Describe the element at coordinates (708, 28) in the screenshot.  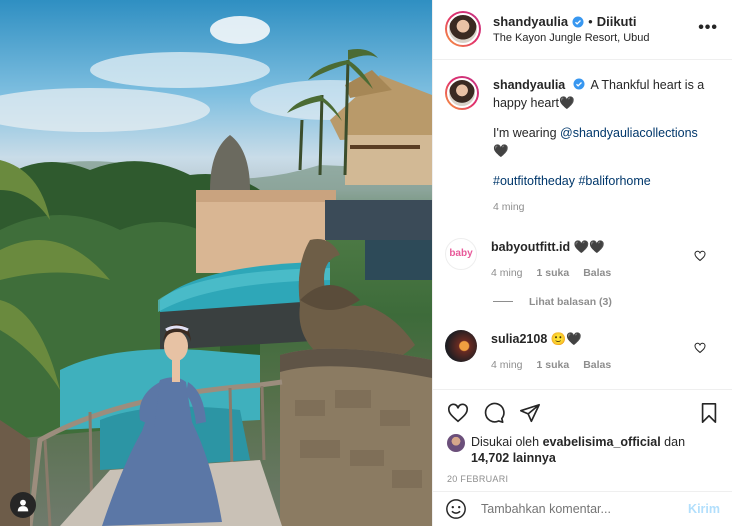
I see `more-options-icon: •••` at that location.